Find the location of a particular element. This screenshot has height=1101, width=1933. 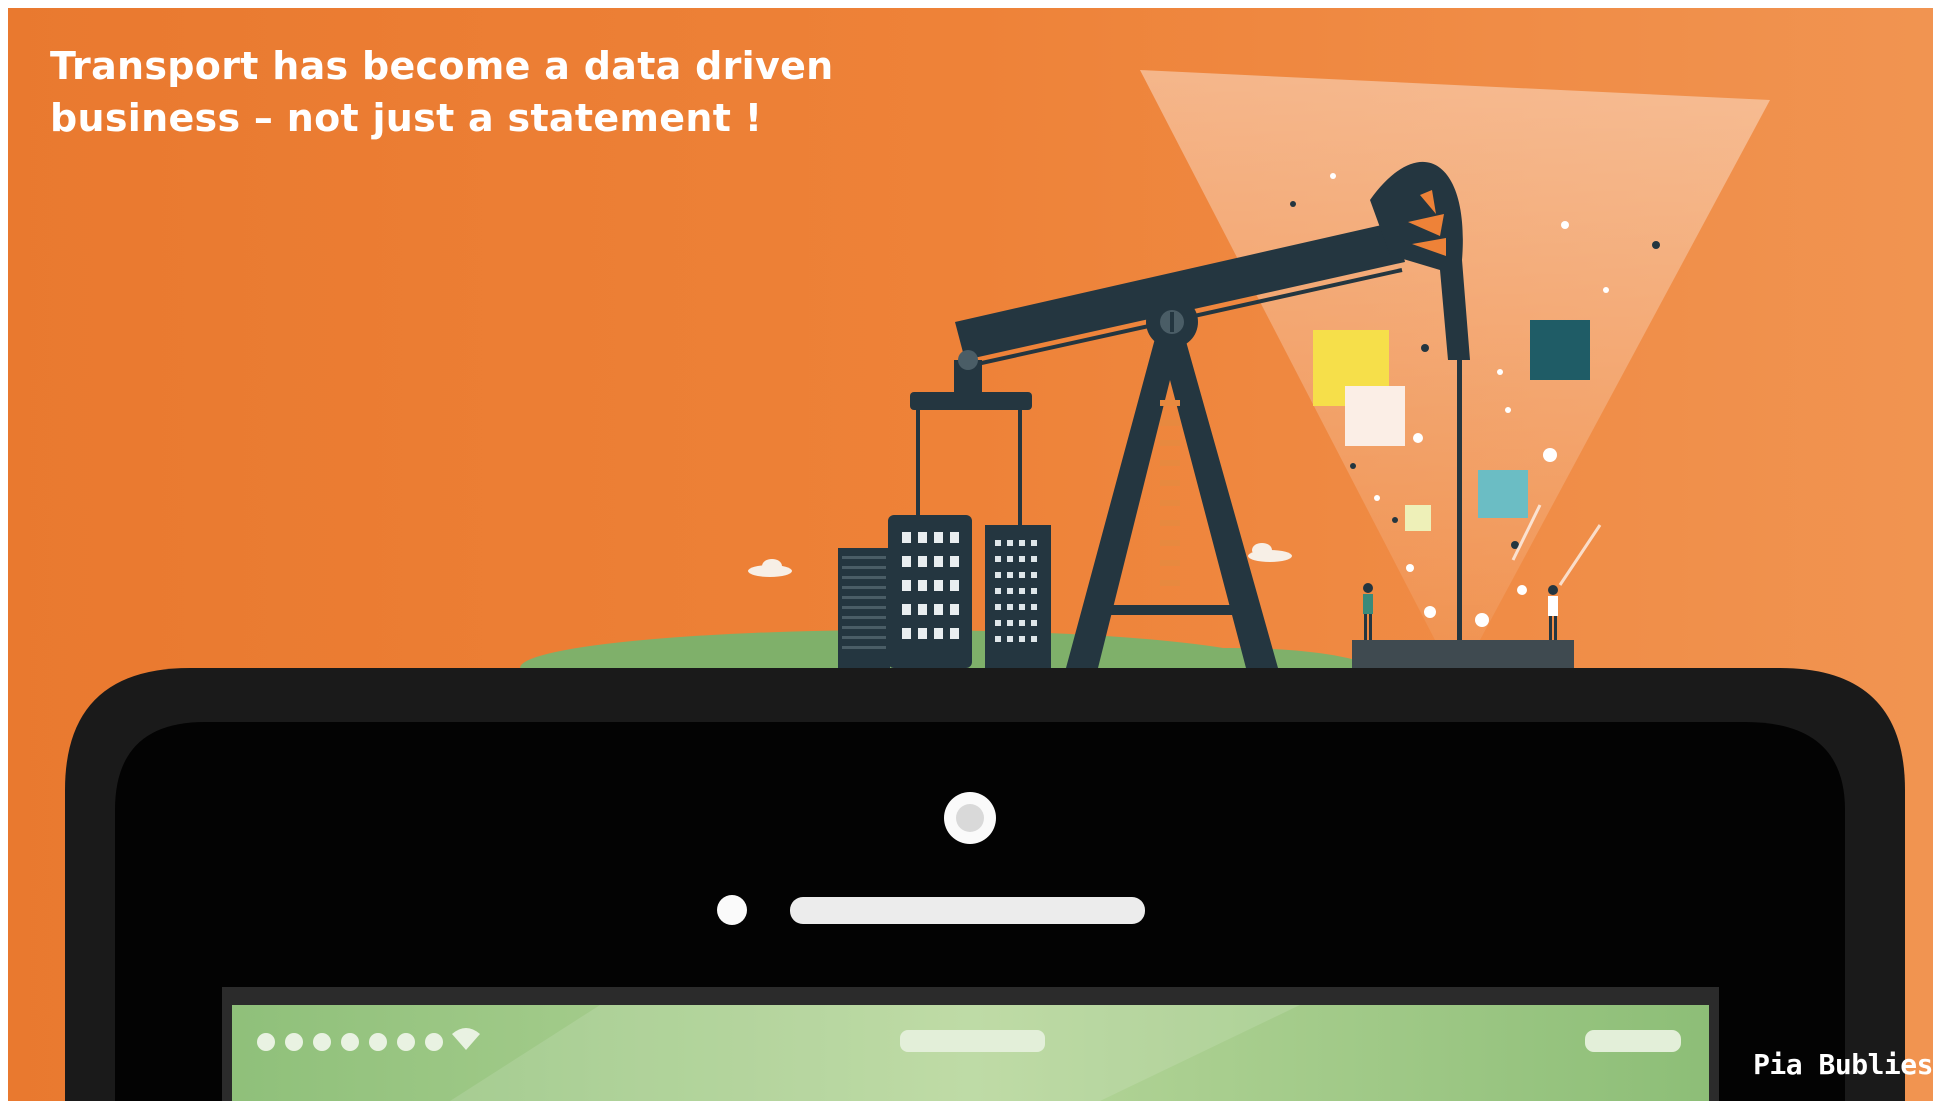

white-square is located at coordinates (1375, 416).